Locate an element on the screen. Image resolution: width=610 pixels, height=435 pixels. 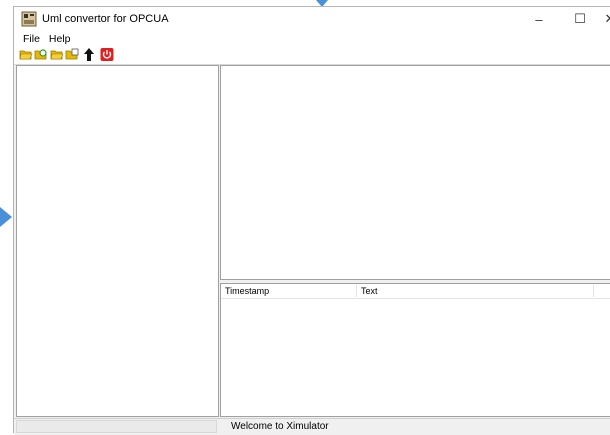
menu-bar: File Help is located at coordinates (312, 38).